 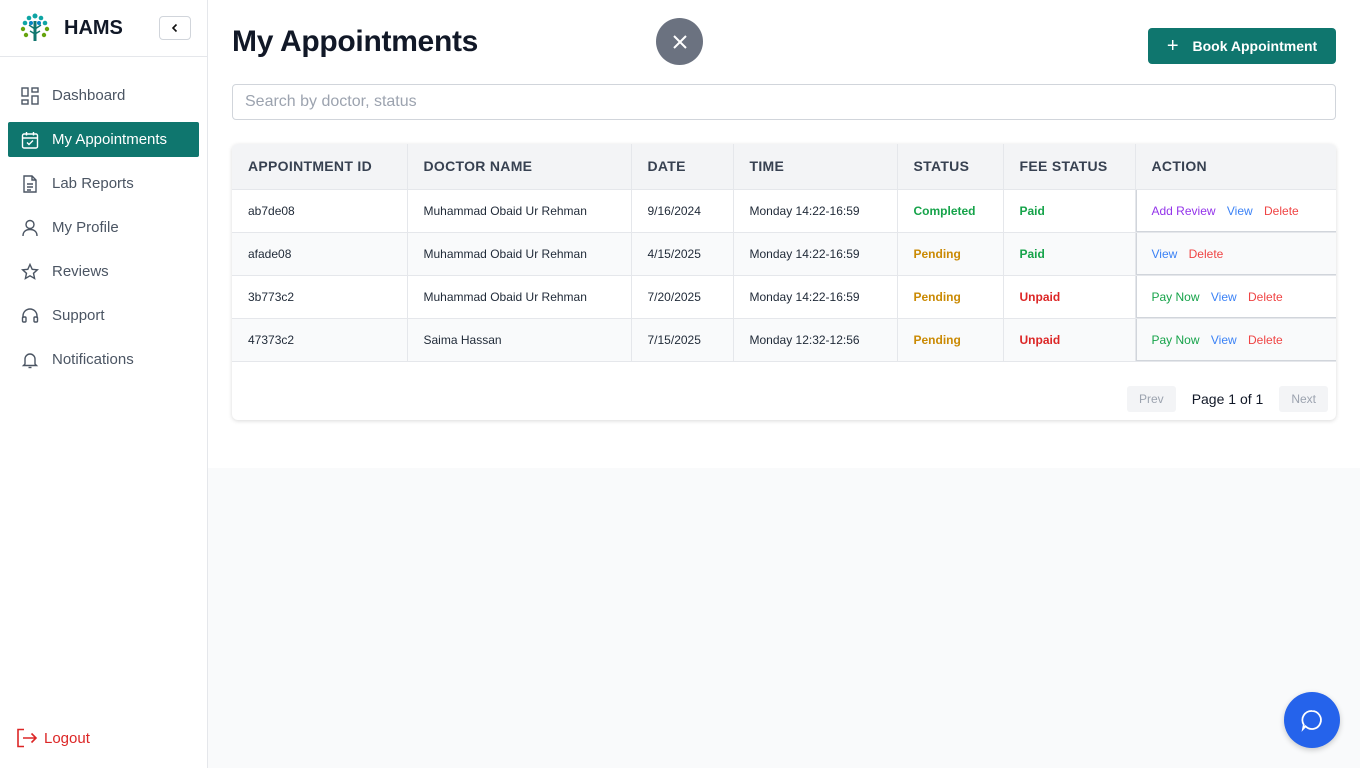 I want to click on sidebar-item-lab-reports: Lab Reports, so click(x=103, y=183).